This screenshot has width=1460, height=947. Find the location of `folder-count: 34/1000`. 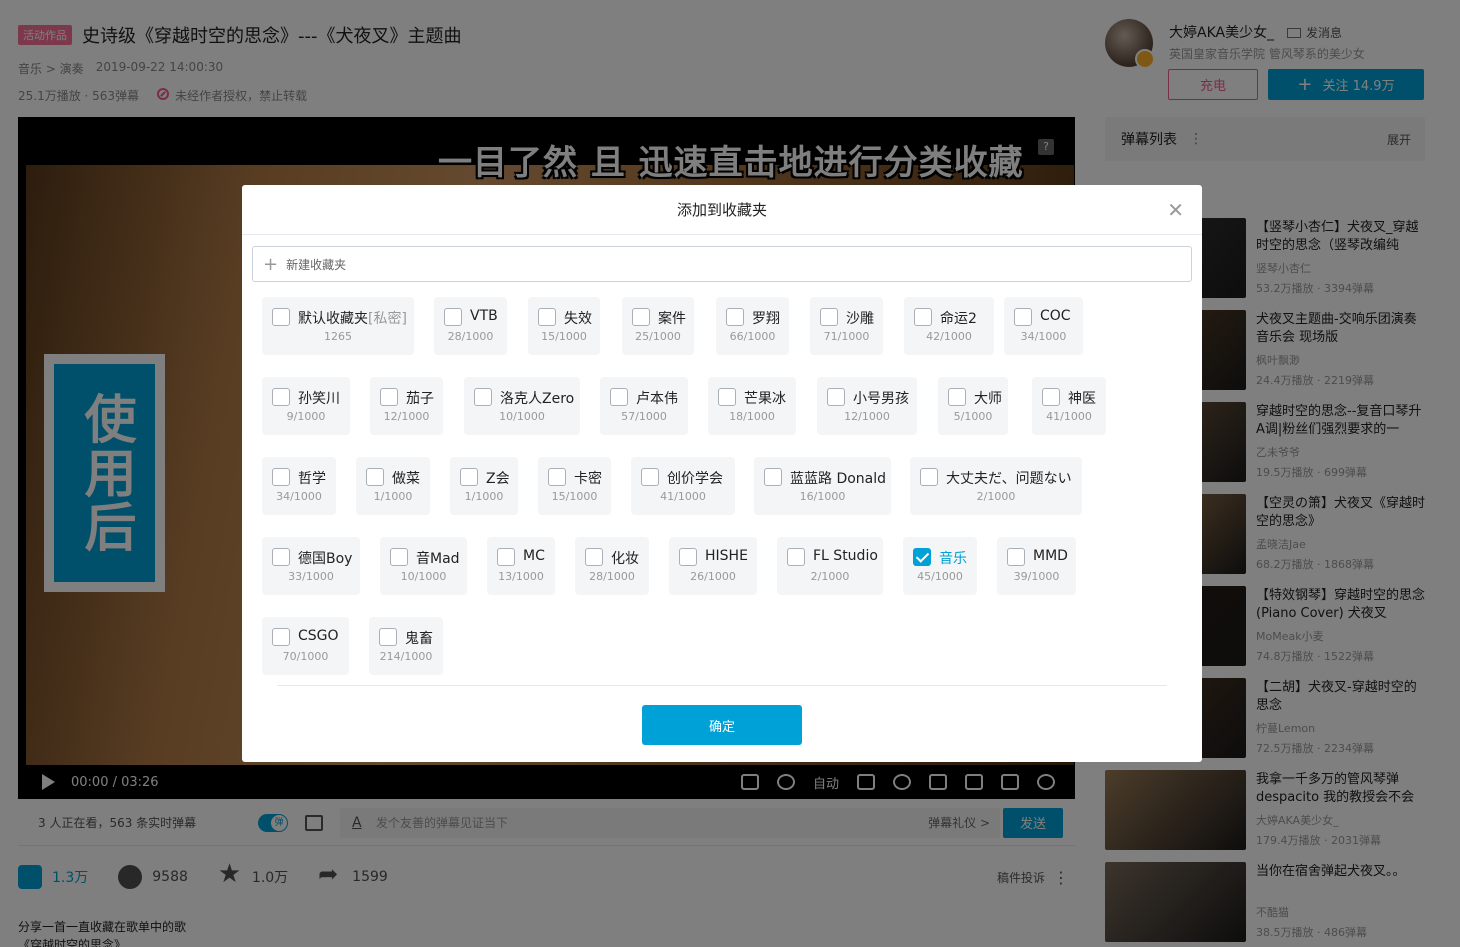

folder-count: 34/1000 is located at coordinates (1043, 336).